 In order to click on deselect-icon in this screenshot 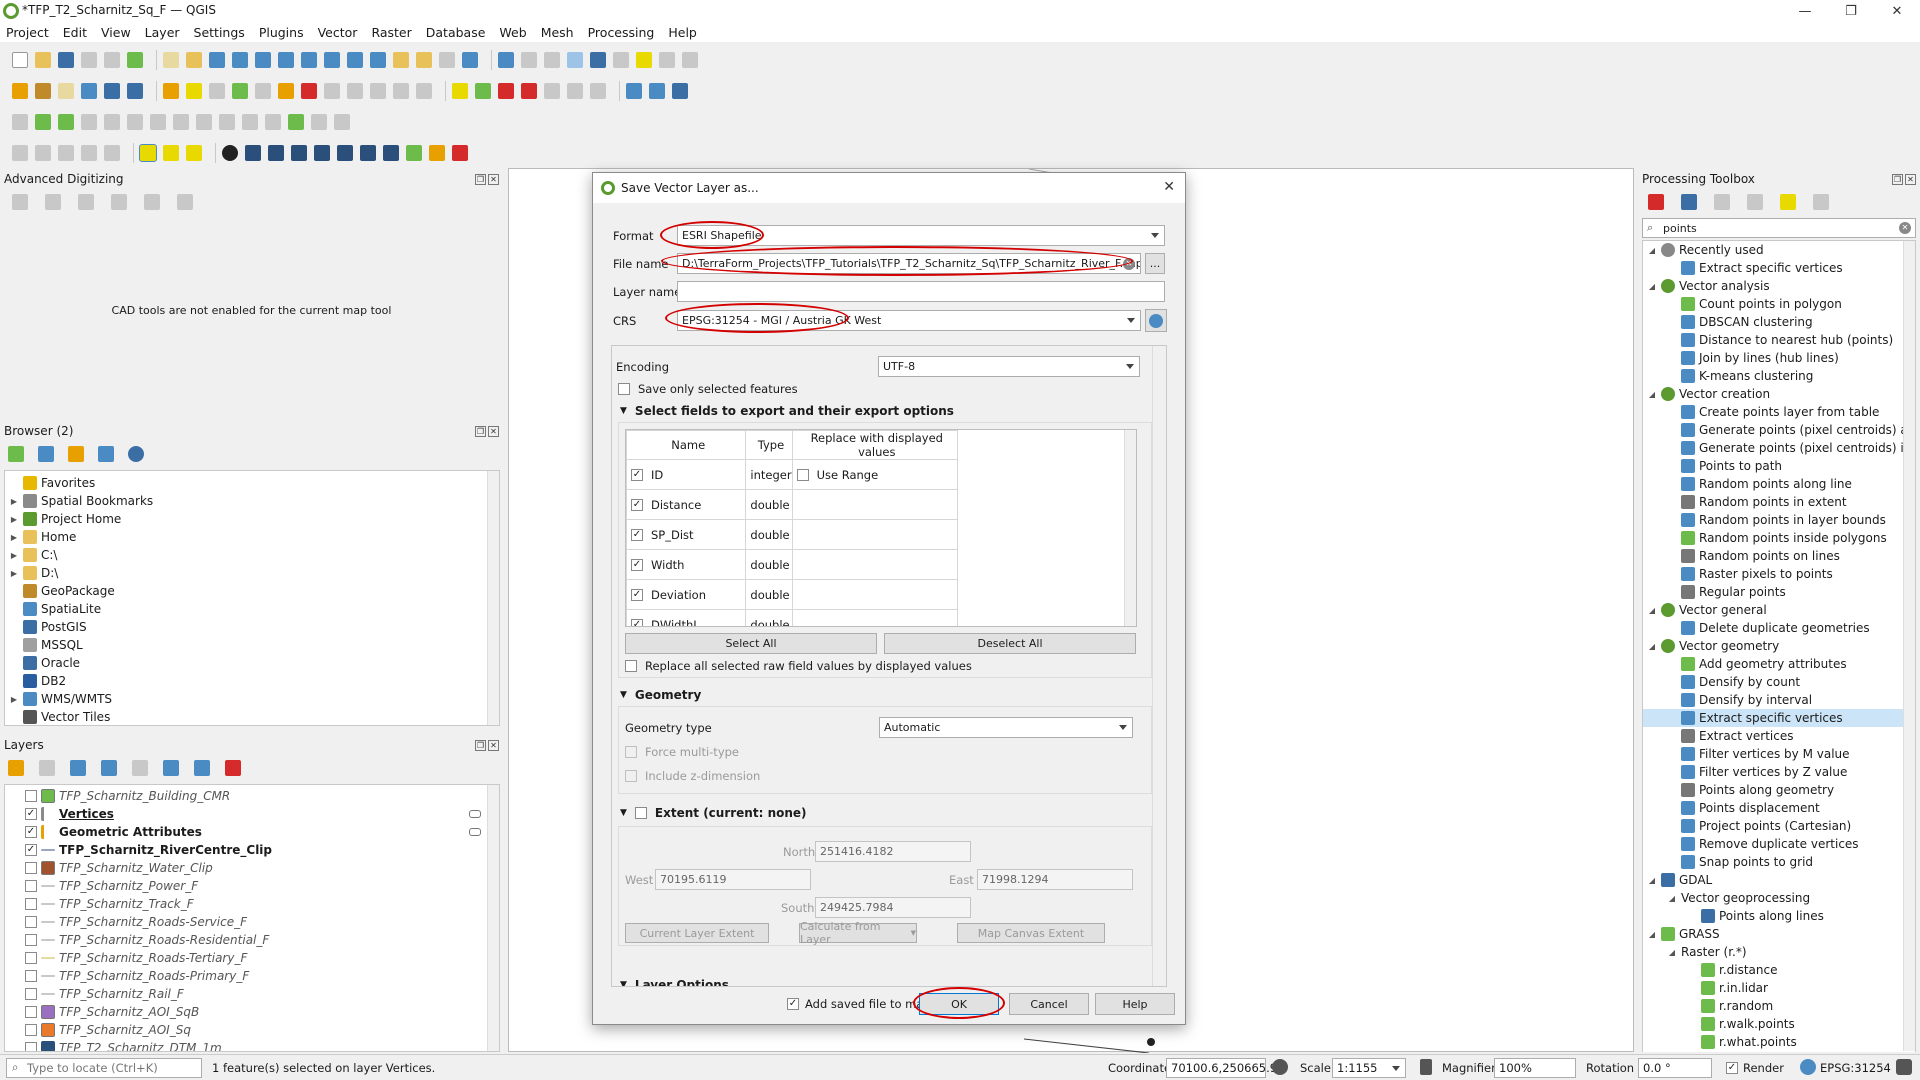, I will do `click(66, 152)`.